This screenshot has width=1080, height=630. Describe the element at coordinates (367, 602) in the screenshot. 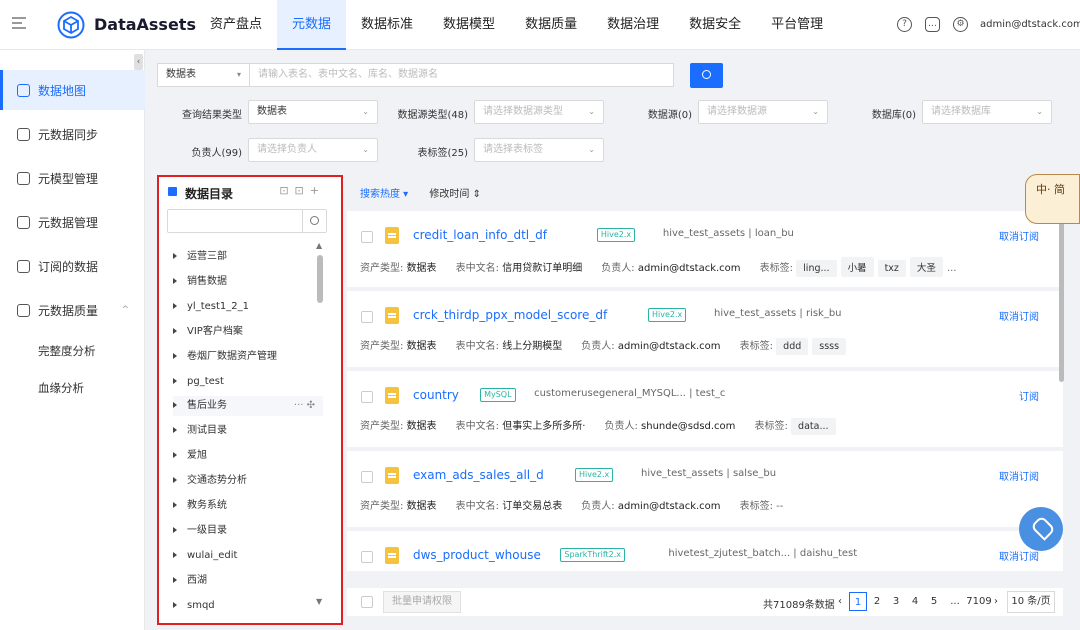

I see `select-all-checkbox` at that location.